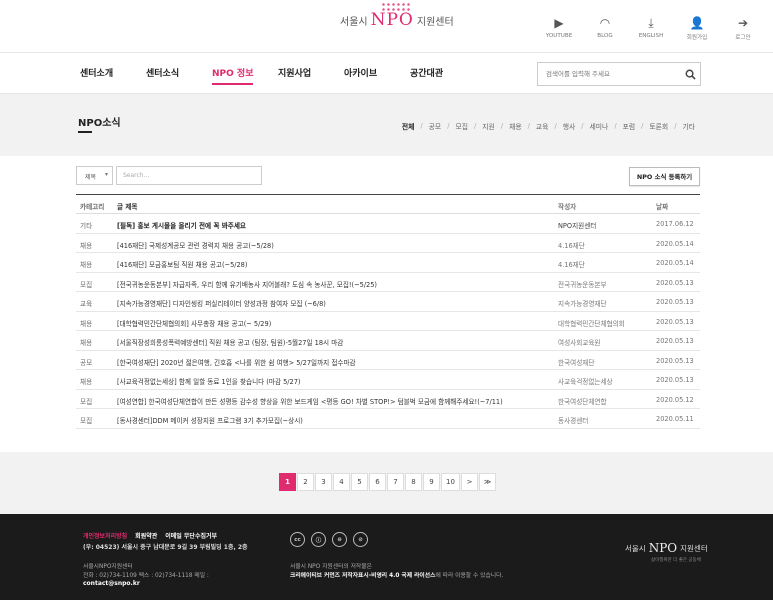 The image size is (773, 600). Describe the element at coordinates (94, 175) in the screenshot. I see `search-field-select: 제목` at that location.